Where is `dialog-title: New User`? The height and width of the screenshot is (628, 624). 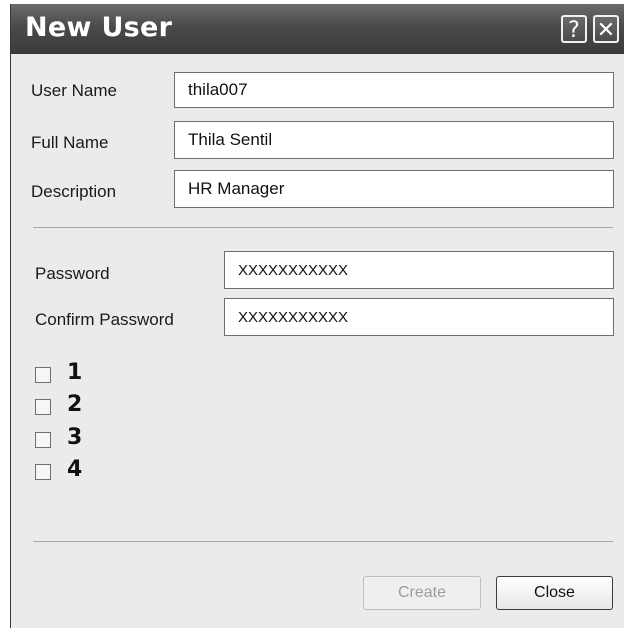 dialog-title: New User is located at coordinates (99, 27).